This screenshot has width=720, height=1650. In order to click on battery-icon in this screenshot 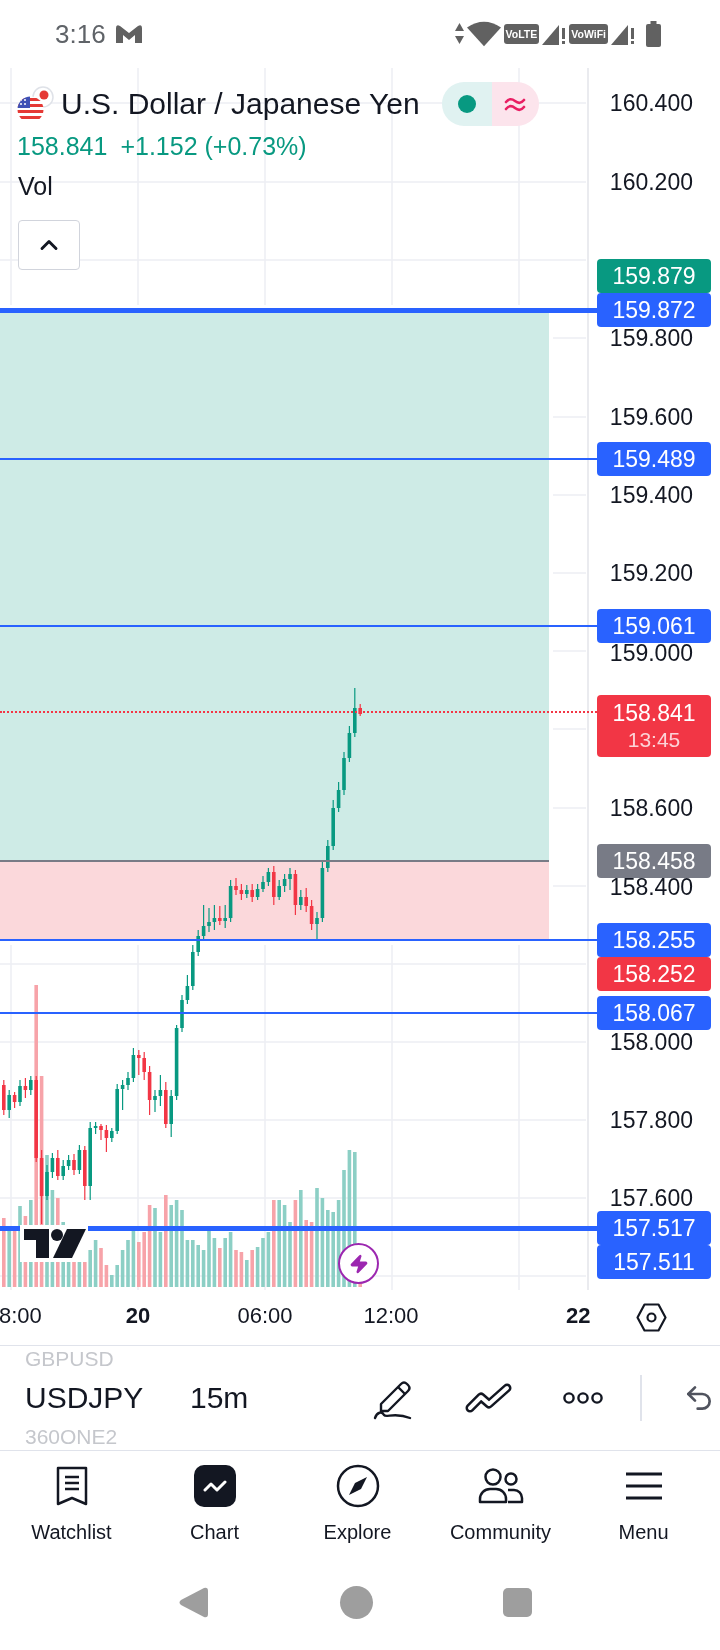, I will do `click(653, 34)`.